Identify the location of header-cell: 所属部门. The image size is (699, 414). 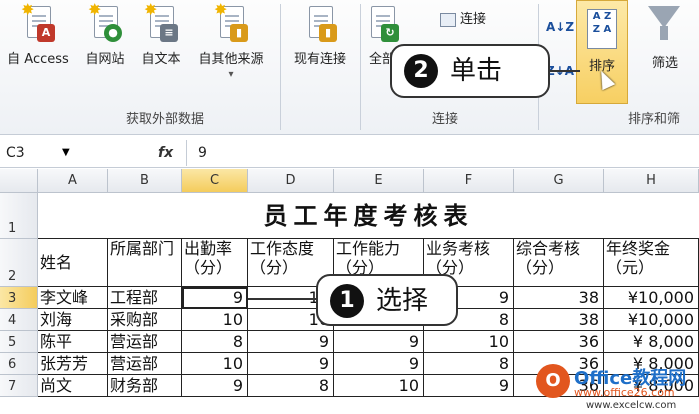
(145, 263).